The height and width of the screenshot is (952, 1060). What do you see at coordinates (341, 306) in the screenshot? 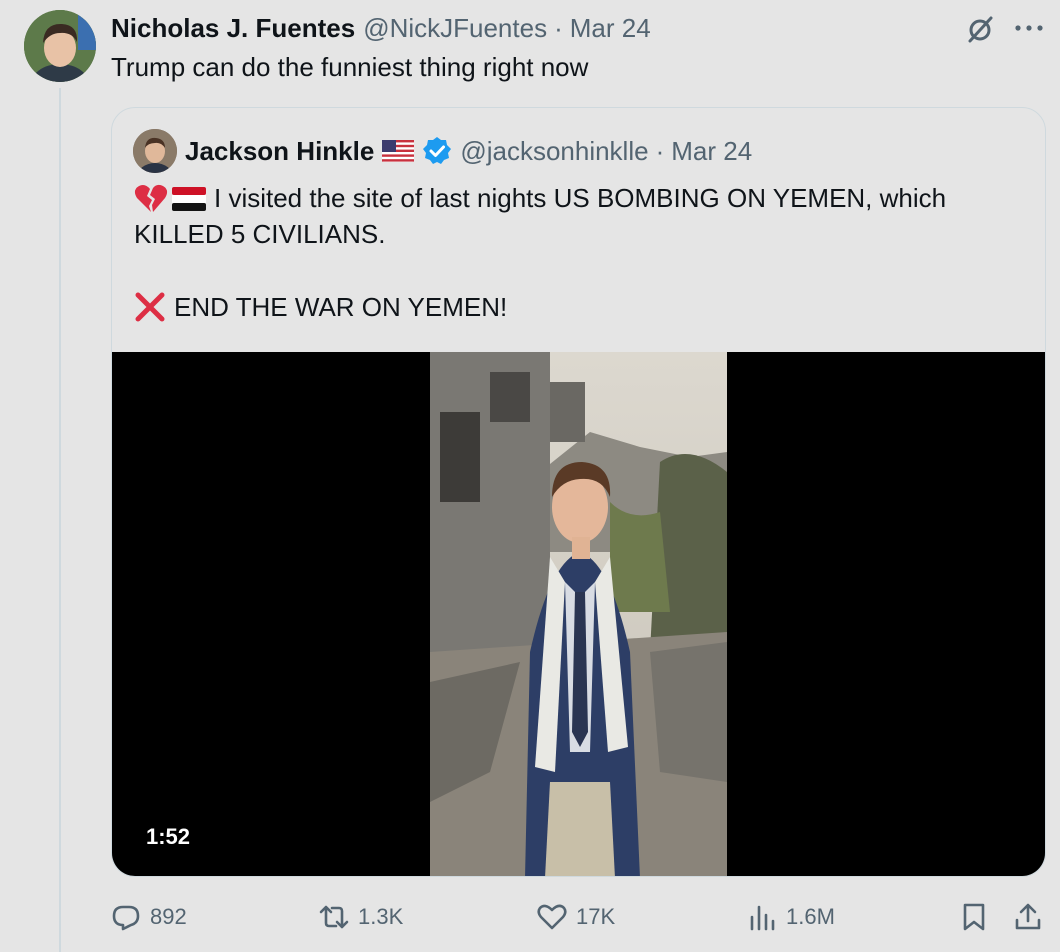
I see `quote-text-3: END THE WAR ON YEMEN!` at bounding box center [341, 306].